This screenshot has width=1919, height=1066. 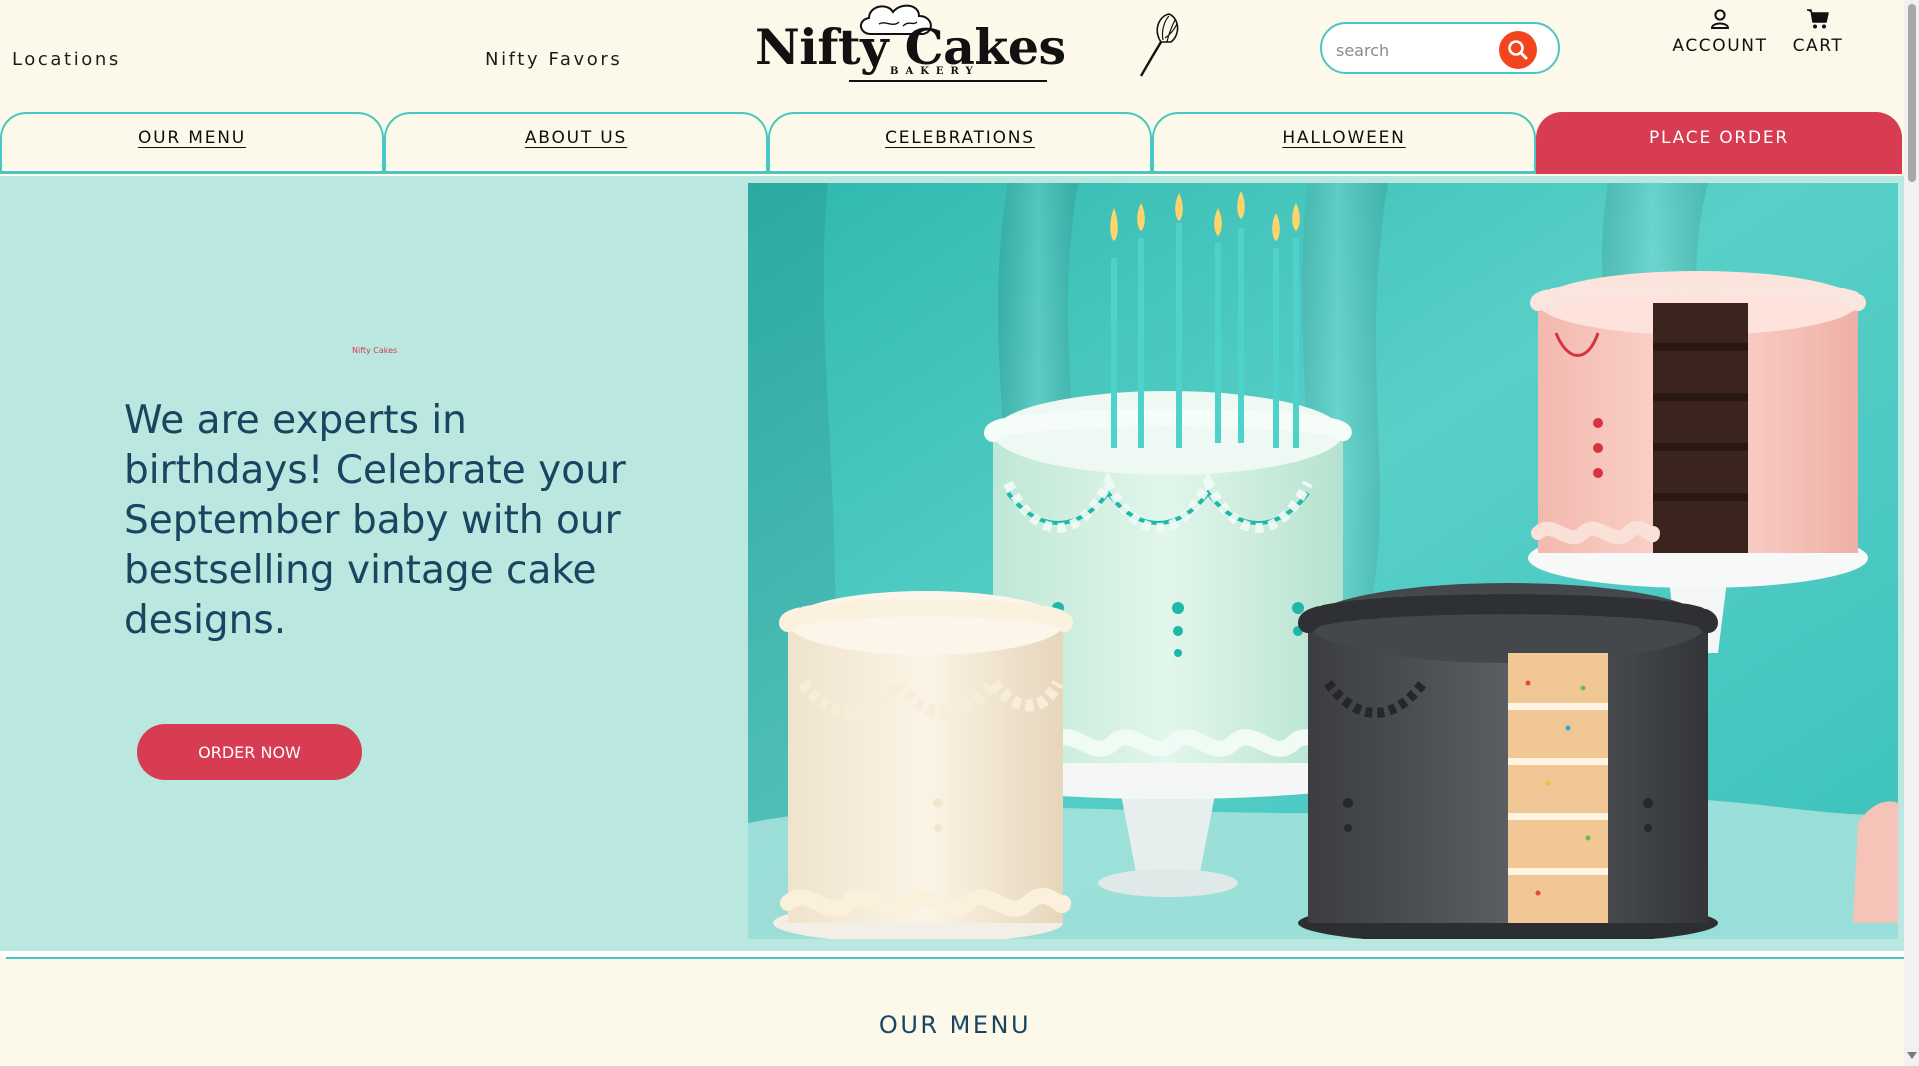 What do you see at coordinates (553, 59) in the screenshot?
I see `nifty-favors-link: Nifty Favors` at bounding box center [553, 59].